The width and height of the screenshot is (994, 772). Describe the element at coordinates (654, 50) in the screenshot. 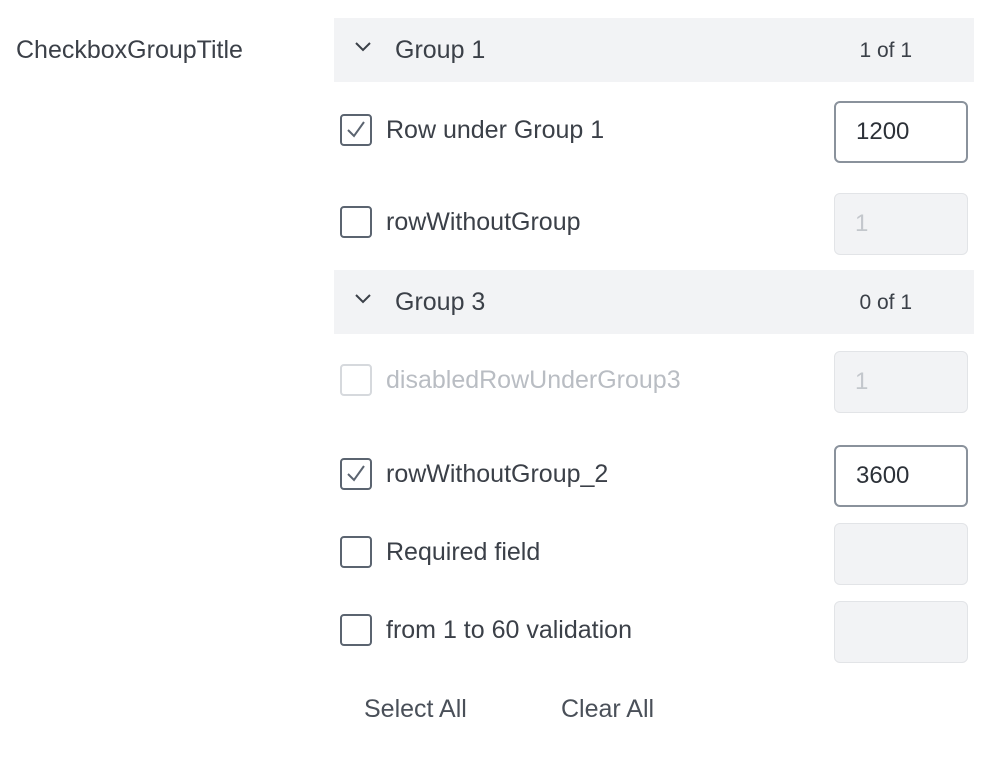

I see `group-header-1: Group 1 1 of 1` at that location.